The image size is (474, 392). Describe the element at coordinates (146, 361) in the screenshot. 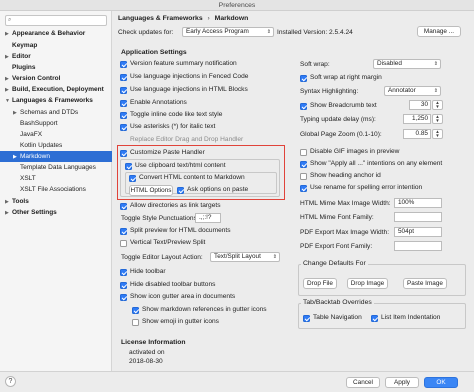

I see `license-date: 2018-08-30` at that location.